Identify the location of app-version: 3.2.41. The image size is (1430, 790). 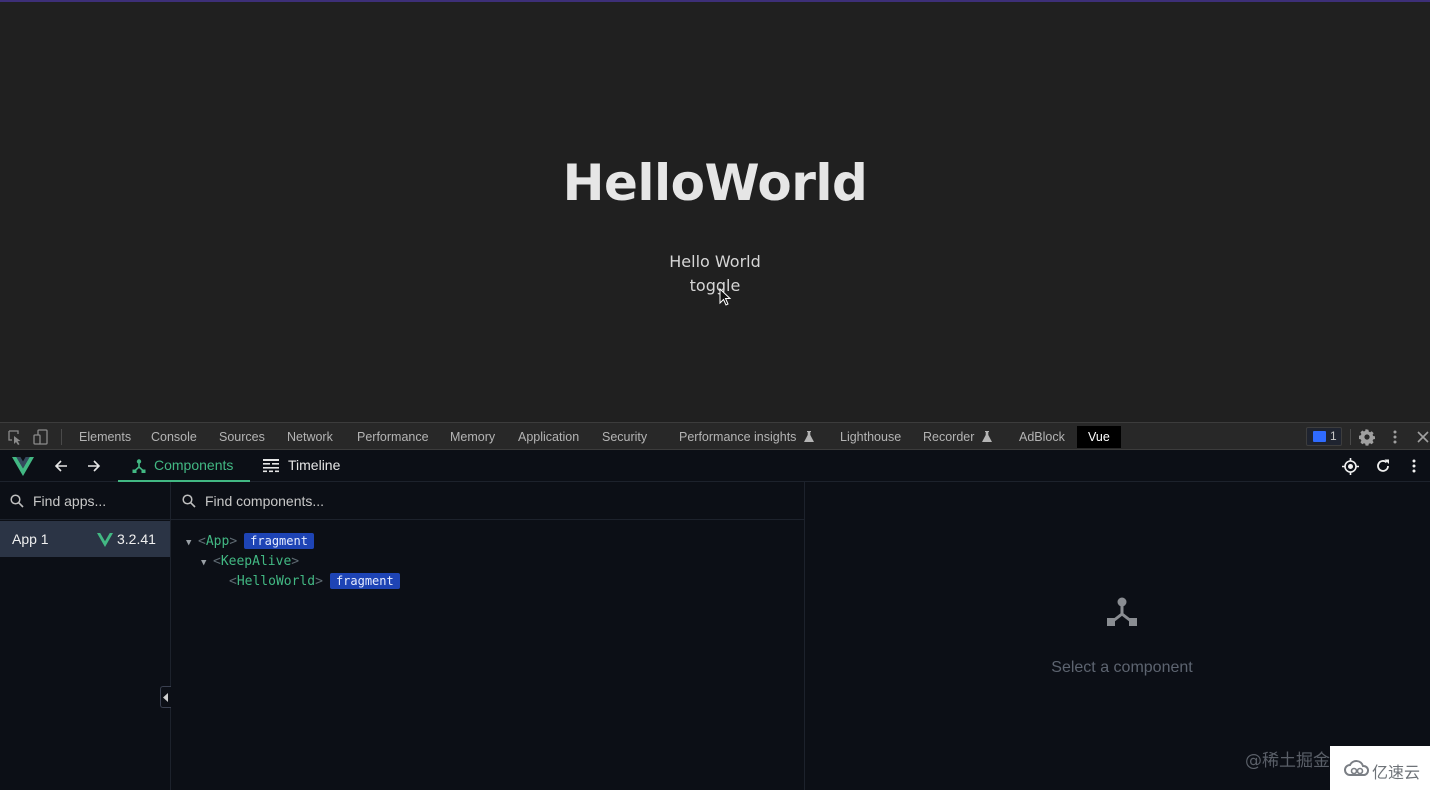
(136, 539).